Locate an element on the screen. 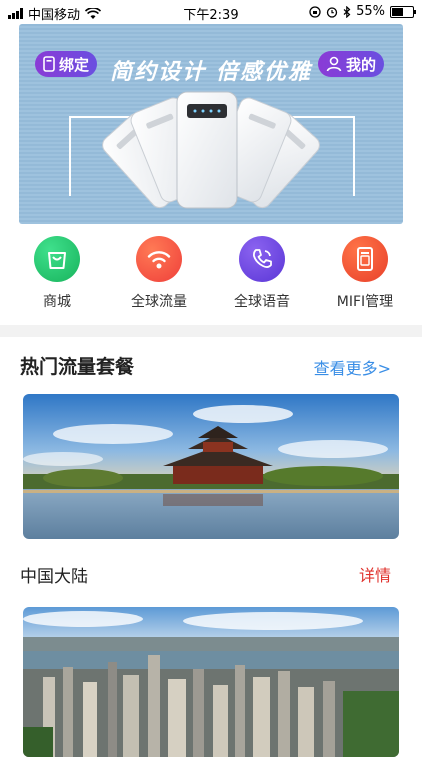  shopping-bag-icon is located at coordinates (57, 259).